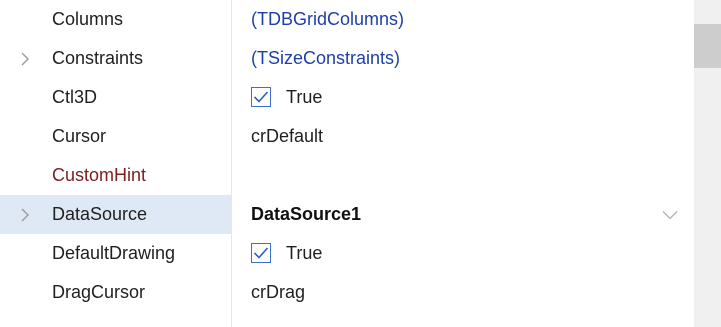  I want to click on property-name-cell: Constraints, so click(115, 58).